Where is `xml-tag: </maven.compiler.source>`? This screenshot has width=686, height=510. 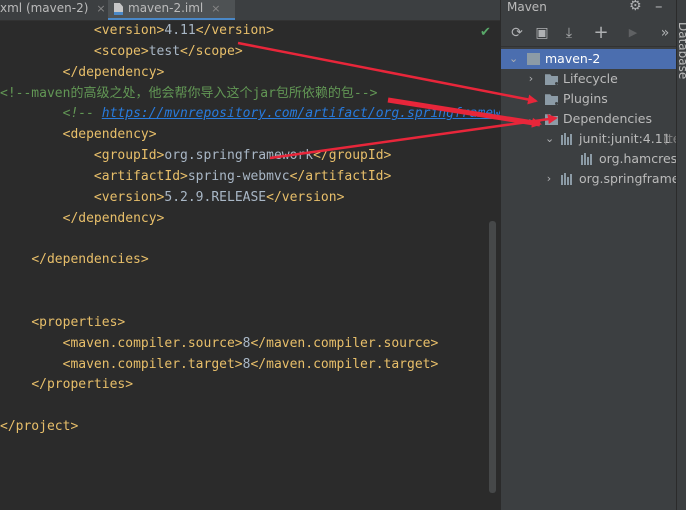
xml-tag: </maven.compiler.source> is located at coordinates (344, 343).